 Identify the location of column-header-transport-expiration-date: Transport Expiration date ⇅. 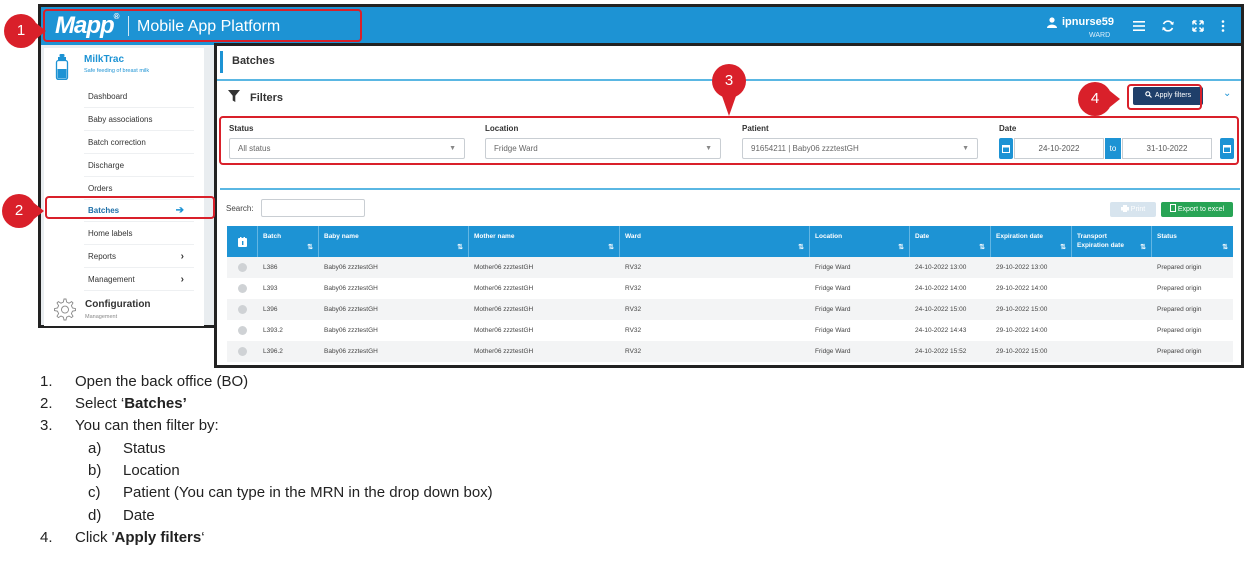
(1112, 241).